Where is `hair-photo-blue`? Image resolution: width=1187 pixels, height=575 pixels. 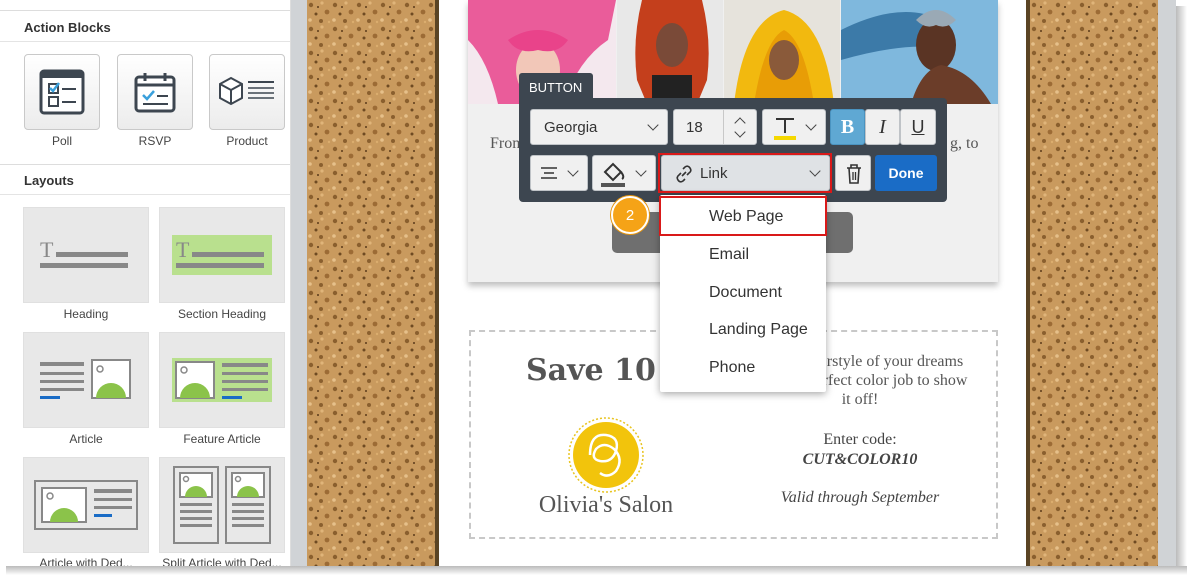 hair-photo-blue is located at coordinates (919, 52).